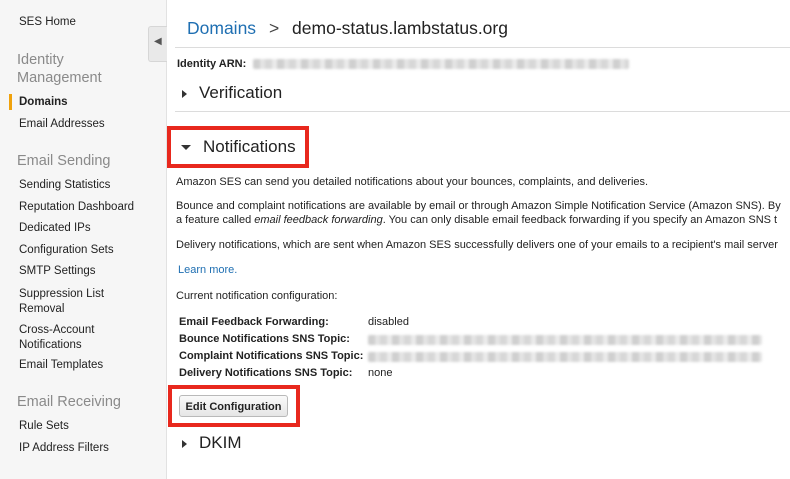  I want to click on sidebar-item-sending-statistics: Sending Statistics, so click(64, 185).